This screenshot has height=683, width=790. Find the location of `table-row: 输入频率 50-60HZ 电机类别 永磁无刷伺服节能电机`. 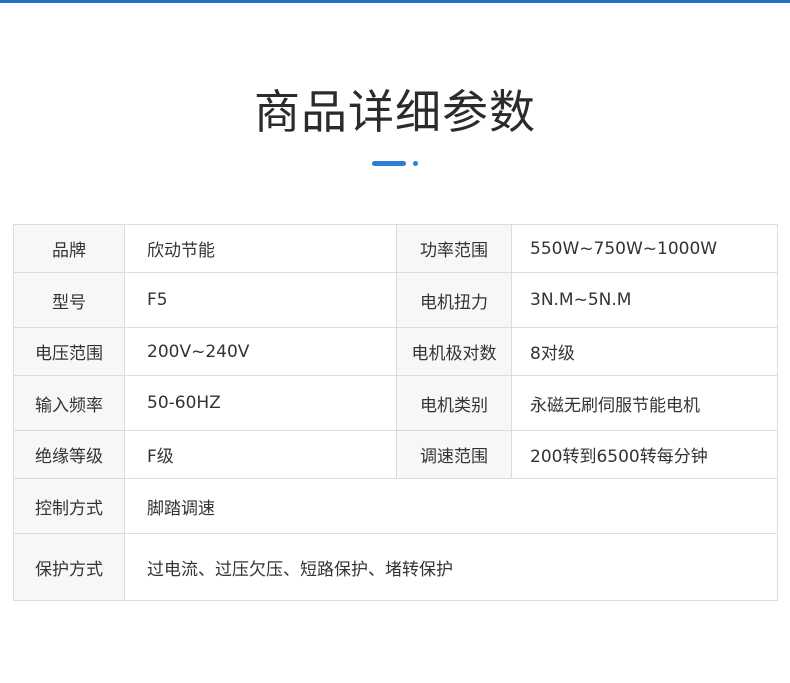

table-row: 输入频率 50-60HZ 电机类别 永磁无刷伺服节能电机 is located at coordinates (395, 403).